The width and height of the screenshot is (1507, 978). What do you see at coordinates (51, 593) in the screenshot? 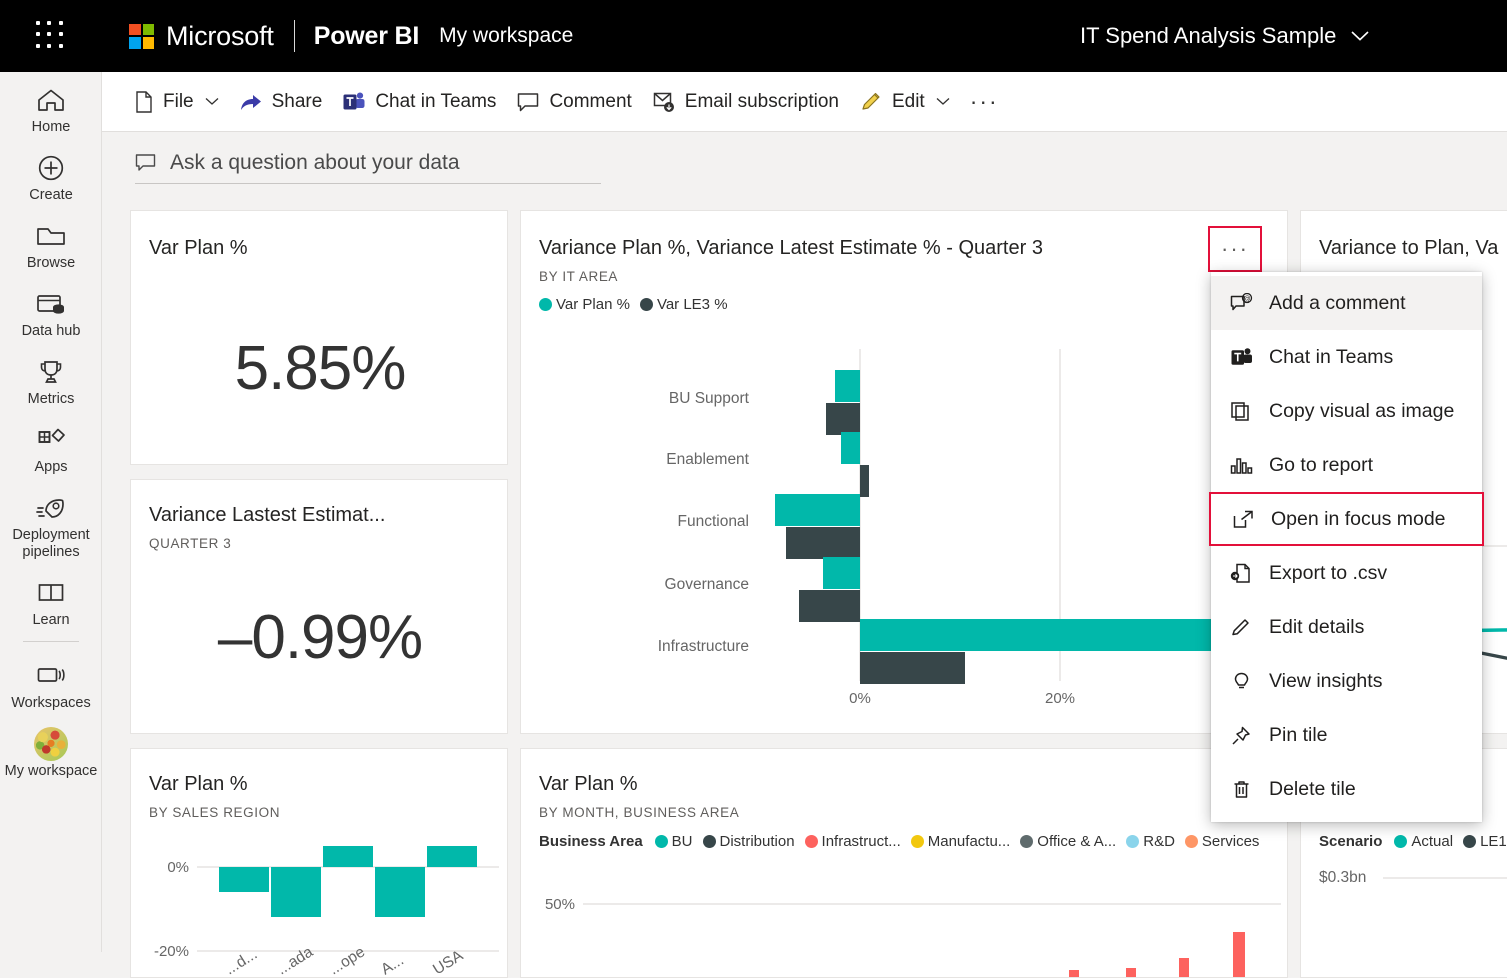
I see `book-icon` at bounding box center [51, 593].